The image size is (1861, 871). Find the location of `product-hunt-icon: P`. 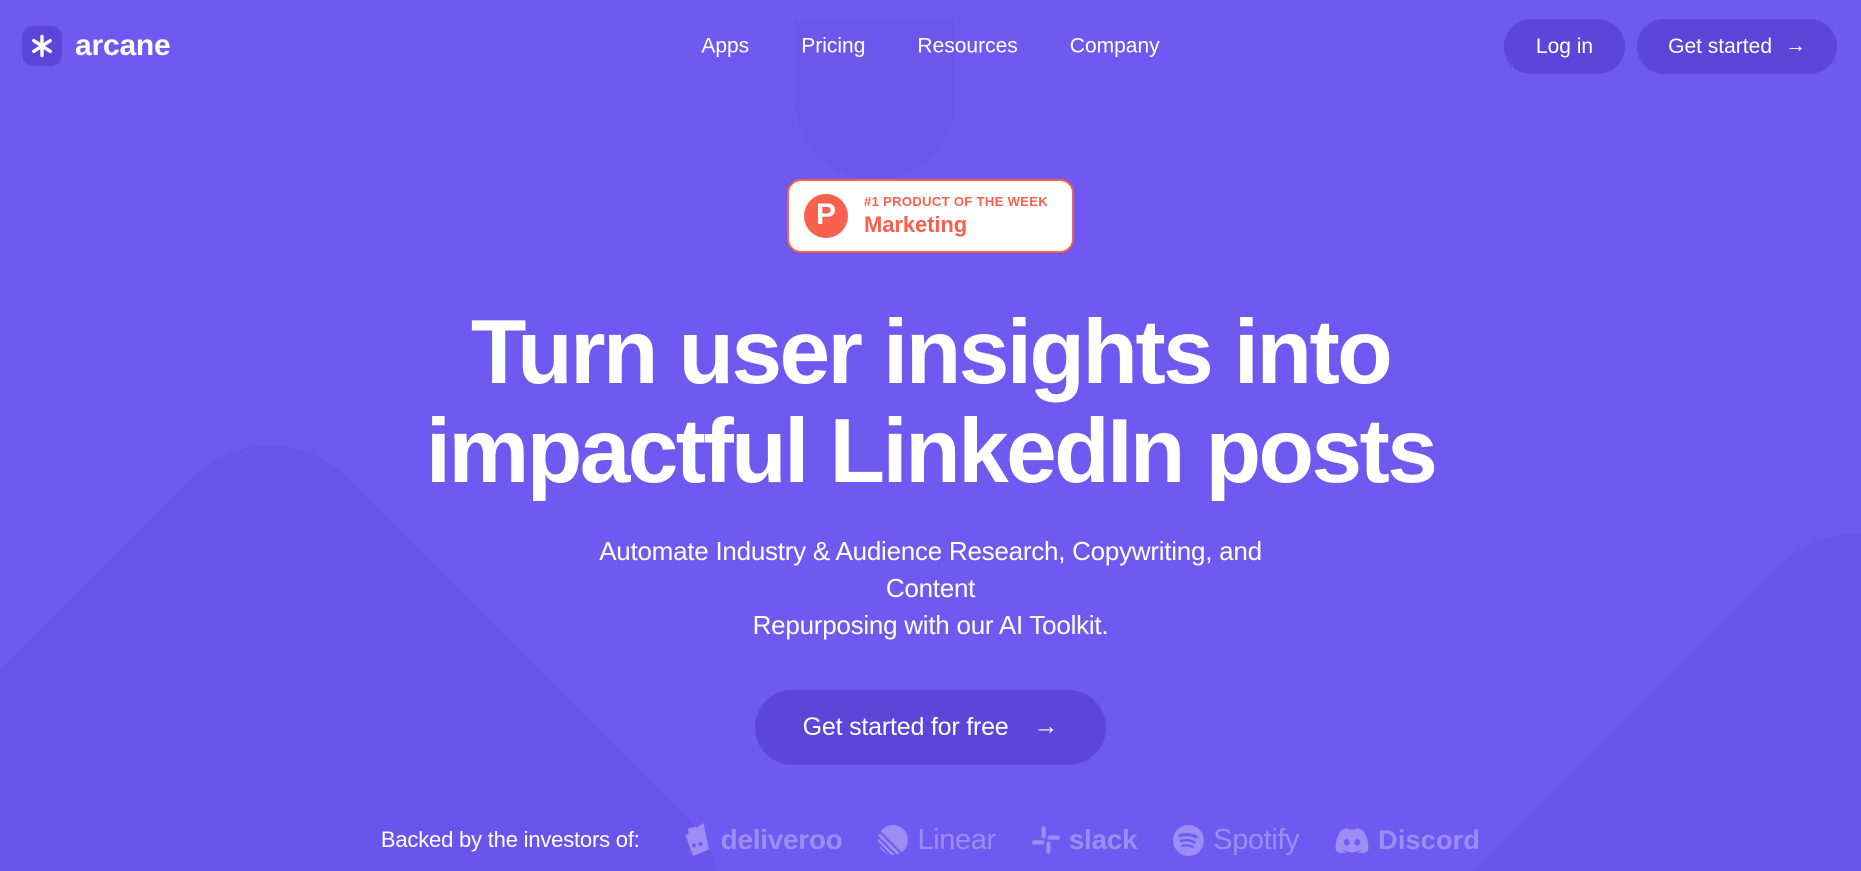

product-hunt-icon: P is located at coordinates (826, 216).